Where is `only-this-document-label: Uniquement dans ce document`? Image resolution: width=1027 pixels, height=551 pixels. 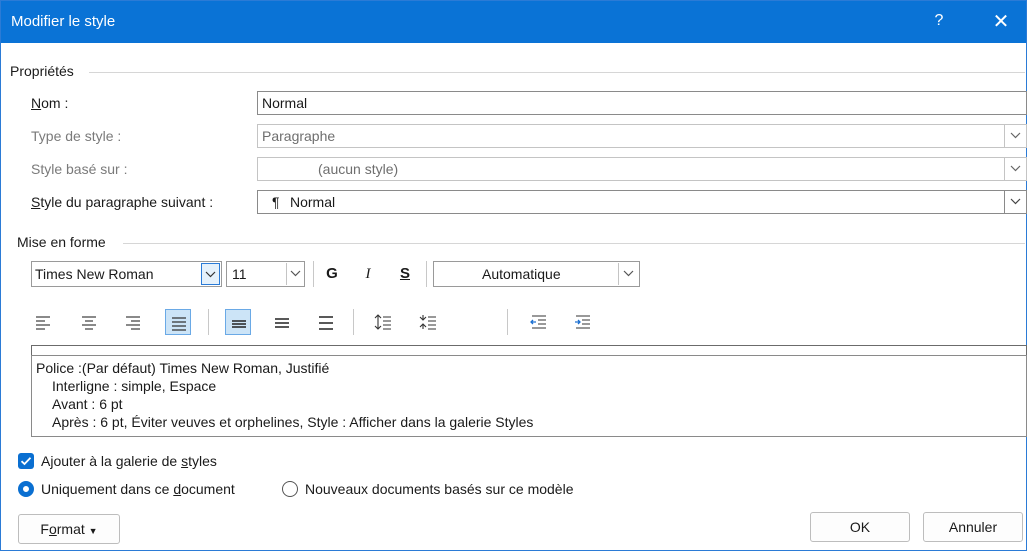
only-this-document-label: Uniquement dans ce document is located at coordinates (138, 489).